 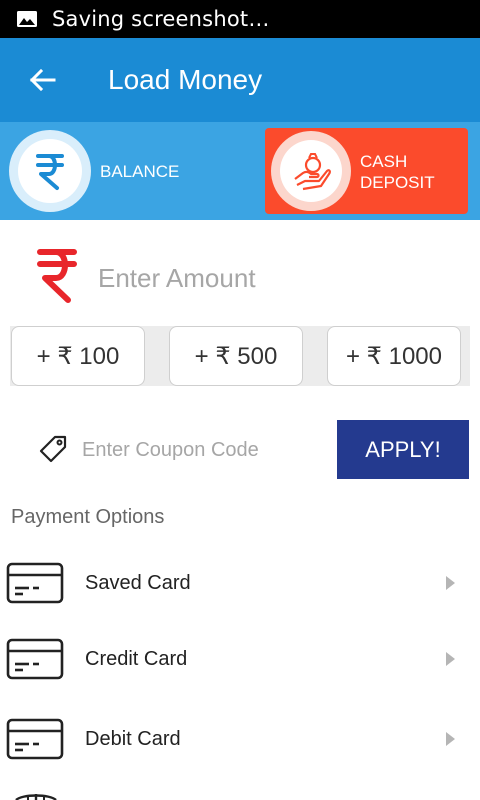 What do you see at coordinates (53, 449) in the screenshot?
I see `tag-icon` at bounding box center [53, 449].